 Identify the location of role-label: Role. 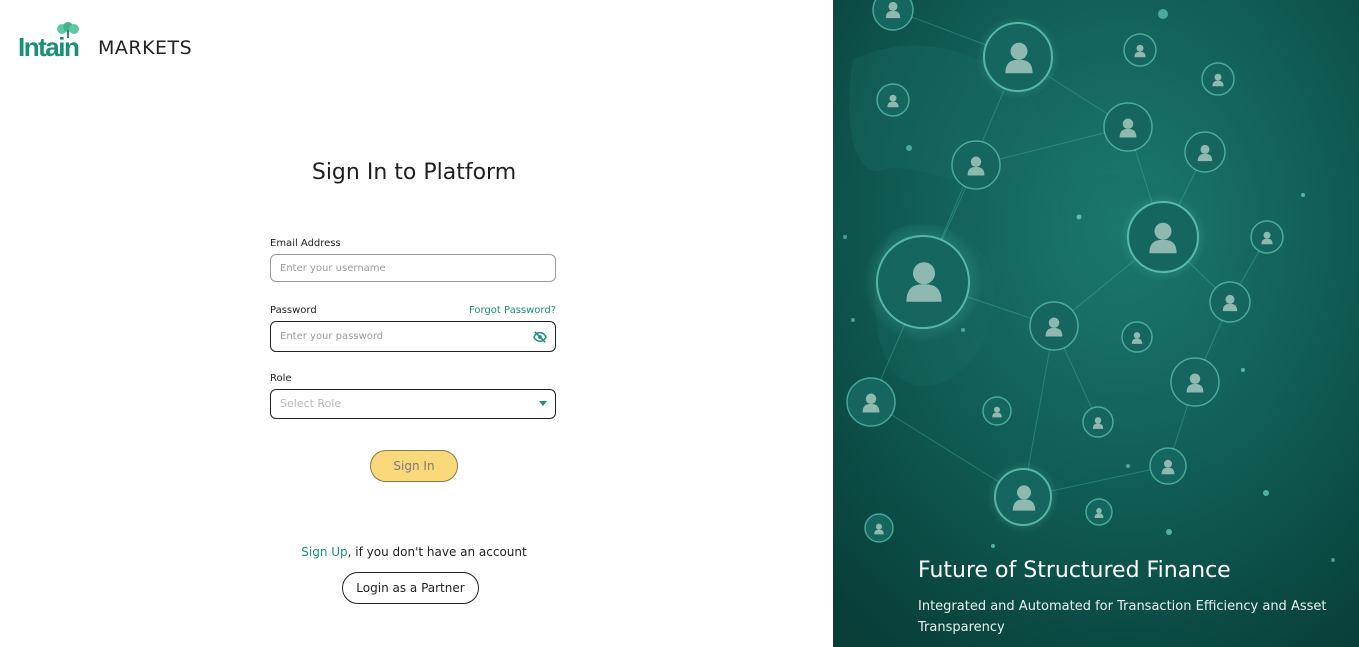
(281, 378).